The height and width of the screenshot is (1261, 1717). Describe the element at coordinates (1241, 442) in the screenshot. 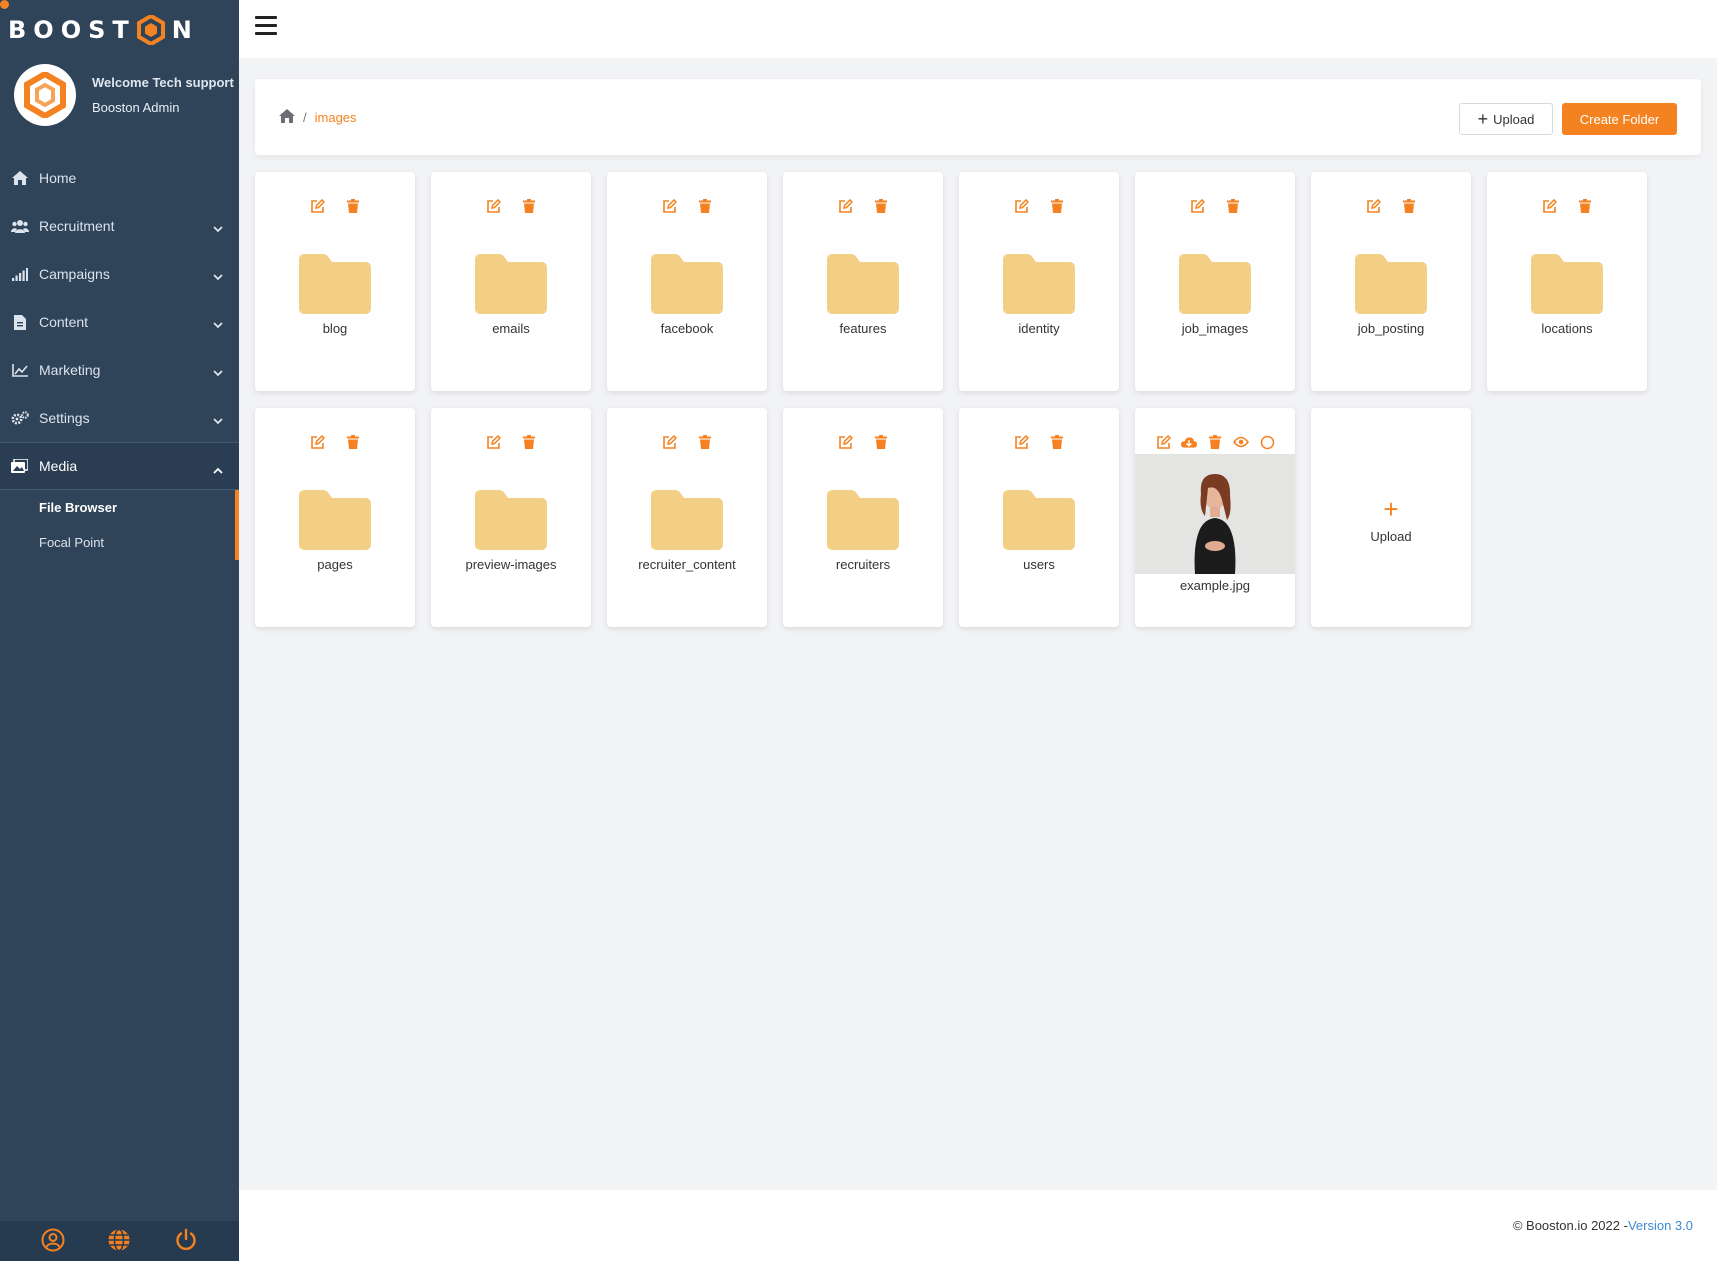

I see `eye-icon` at that location.